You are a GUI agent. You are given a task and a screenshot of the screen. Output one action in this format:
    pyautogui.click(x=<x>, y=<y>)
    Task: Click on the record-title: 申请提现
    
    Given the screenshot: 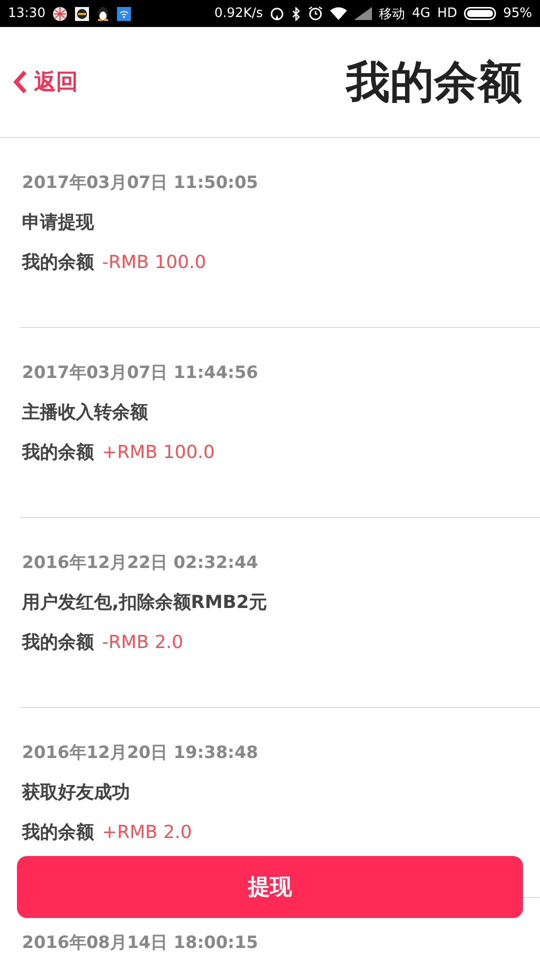 What is the action you would take?
    pyautogui.click(x=58, y=223)
    